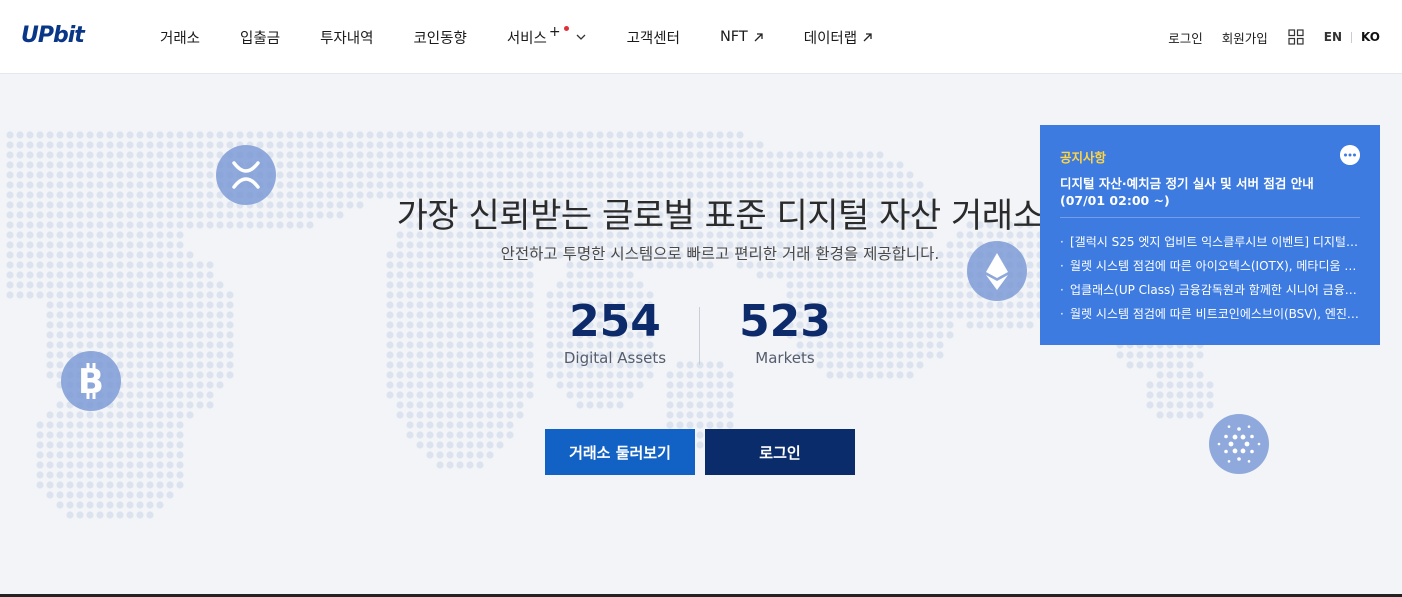 Image resolution: width=1402 pixels, height=597 pixels. Describe the element at coordinates (1245, 37) in the screenshot. I see `header-signup-link: 회원가입` at that location.